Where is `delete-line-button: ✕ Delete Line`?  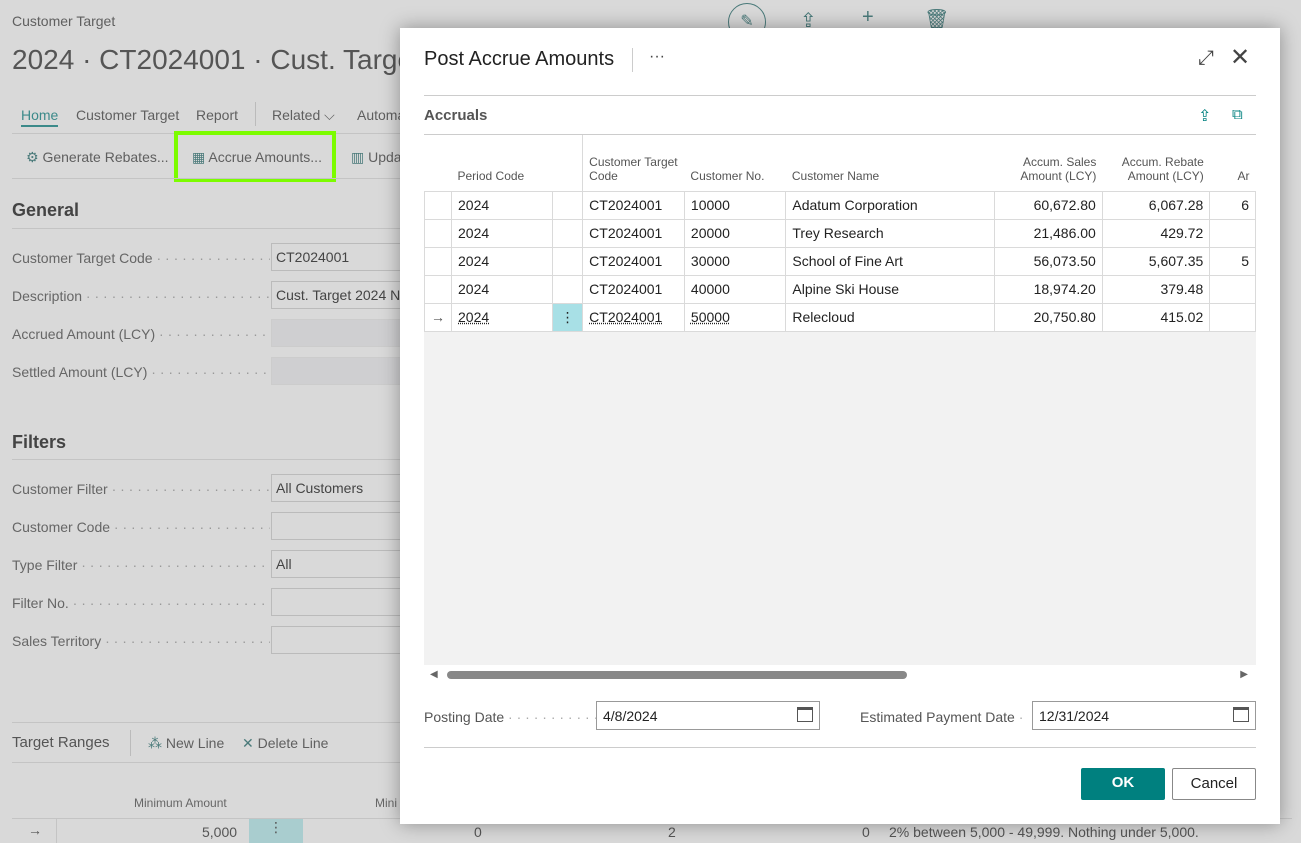 delete-line-button: ✕ Delete Line is located at coordinates (285, 743).